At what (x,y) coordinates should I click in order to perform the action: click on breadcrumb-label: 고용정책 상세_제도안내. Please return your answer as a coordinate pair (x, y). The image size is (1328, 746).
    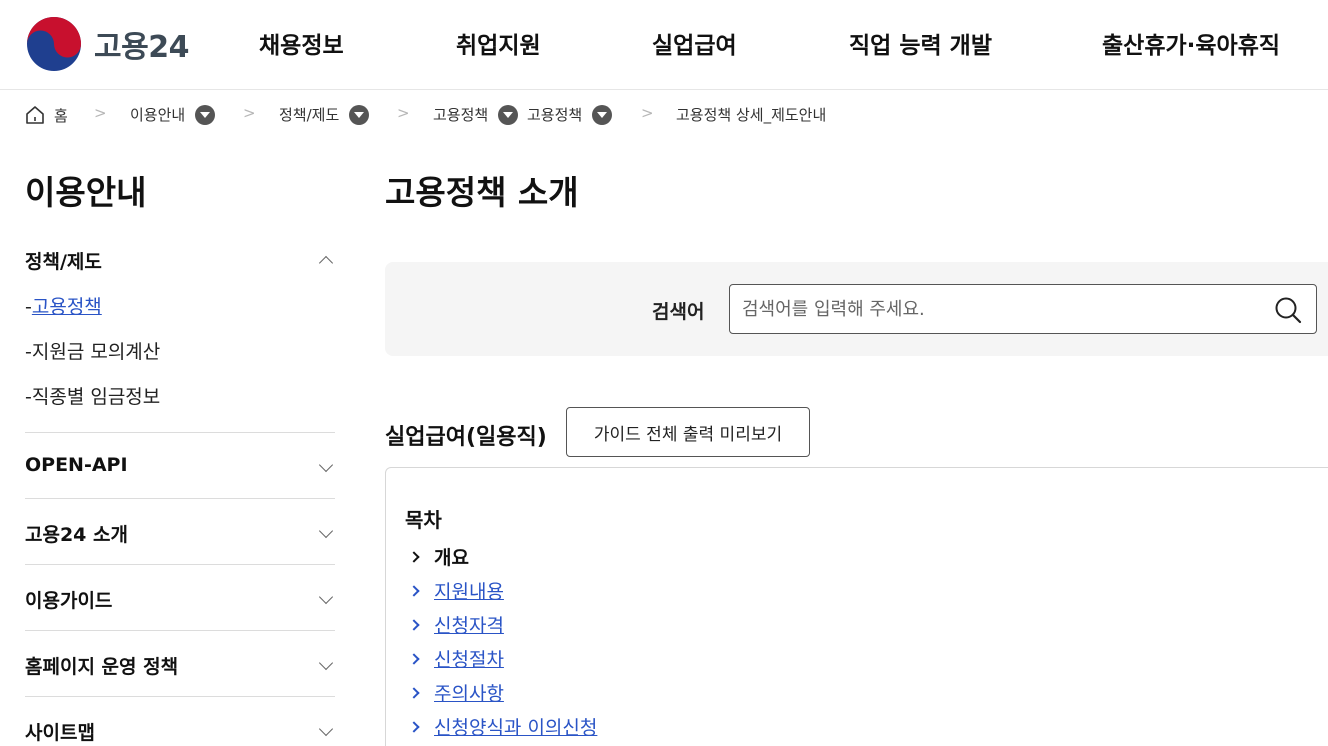
    Looking at the image, I should click on (751, 115).